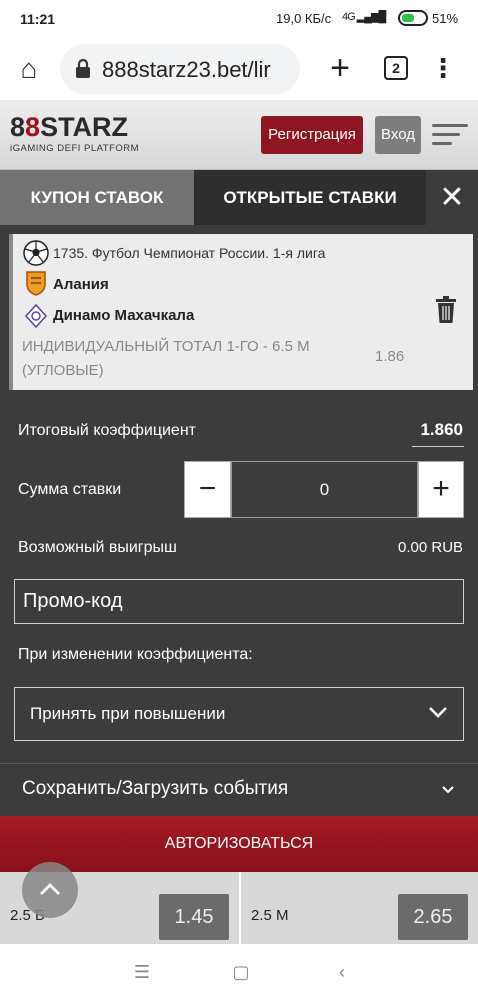 The width and height of the screenshot is (478, 1000). I want to click on back-icon: ‹, so click(342, 972).